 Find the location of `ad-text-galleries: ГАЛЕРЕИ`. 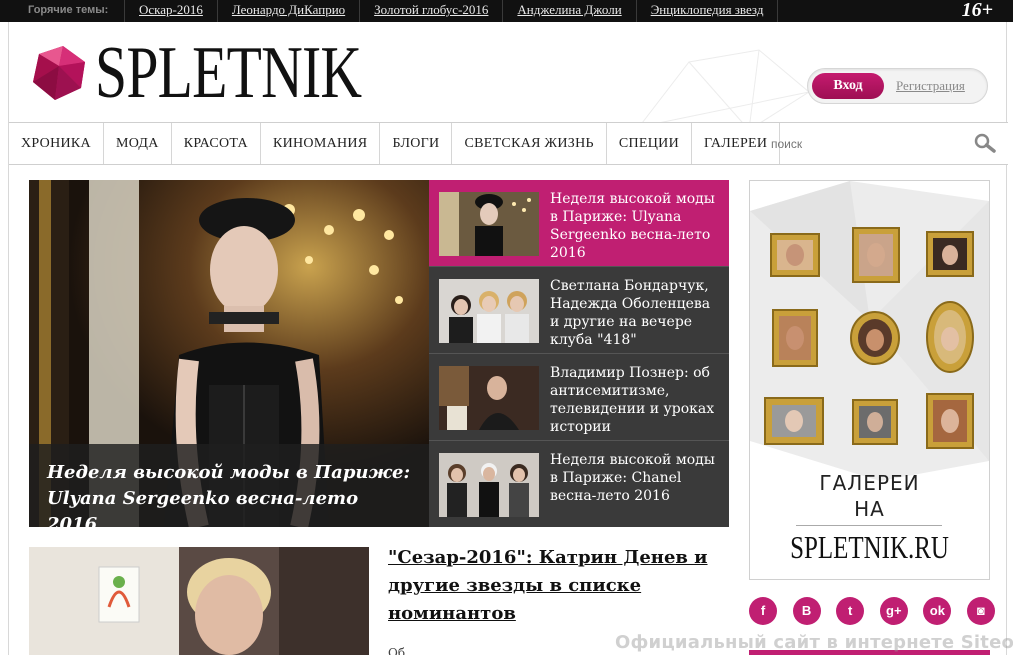

ad-text-galleries: ГАЛЕРЕИ is located at coordinates (869, 483).